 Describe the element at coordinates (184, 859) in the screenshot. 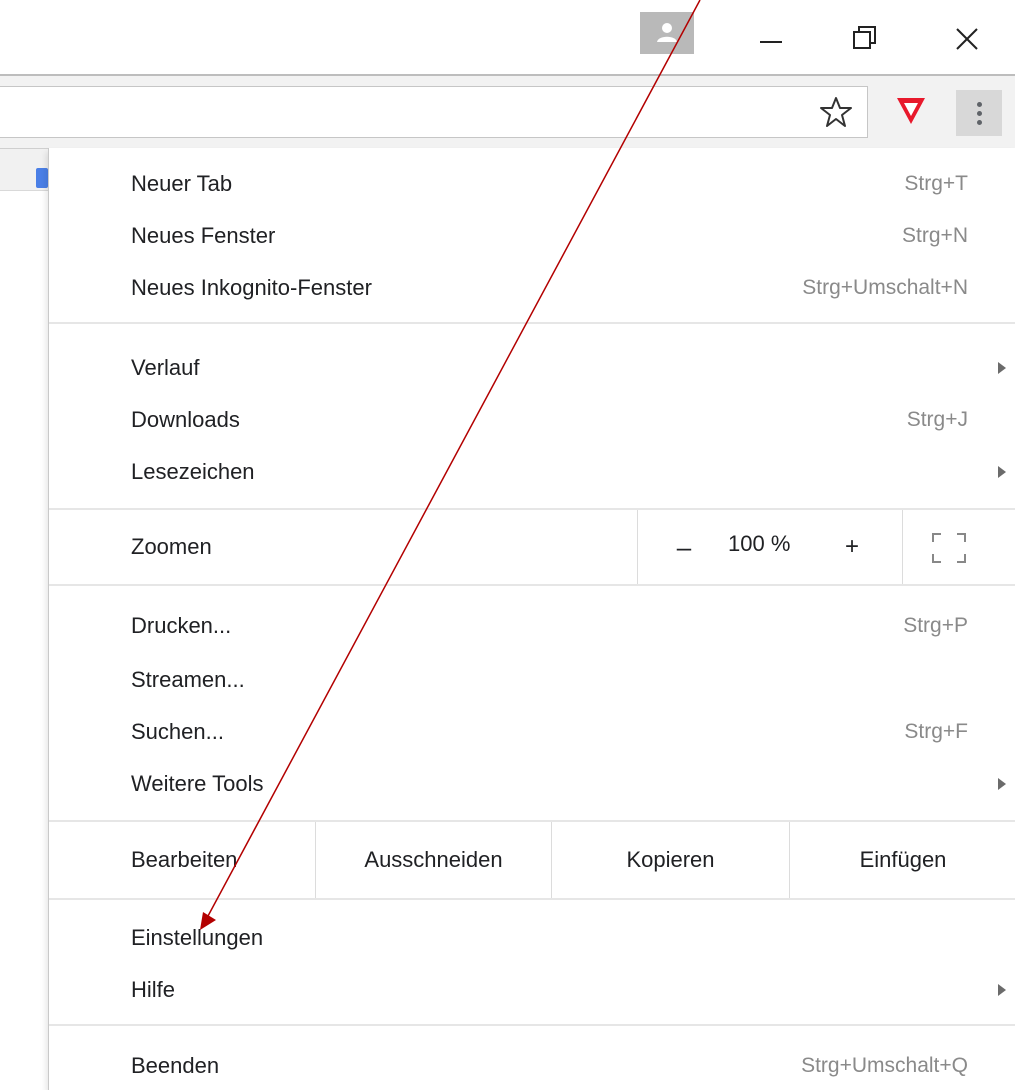

I see `edit-label: Bearbeiten` at that location.